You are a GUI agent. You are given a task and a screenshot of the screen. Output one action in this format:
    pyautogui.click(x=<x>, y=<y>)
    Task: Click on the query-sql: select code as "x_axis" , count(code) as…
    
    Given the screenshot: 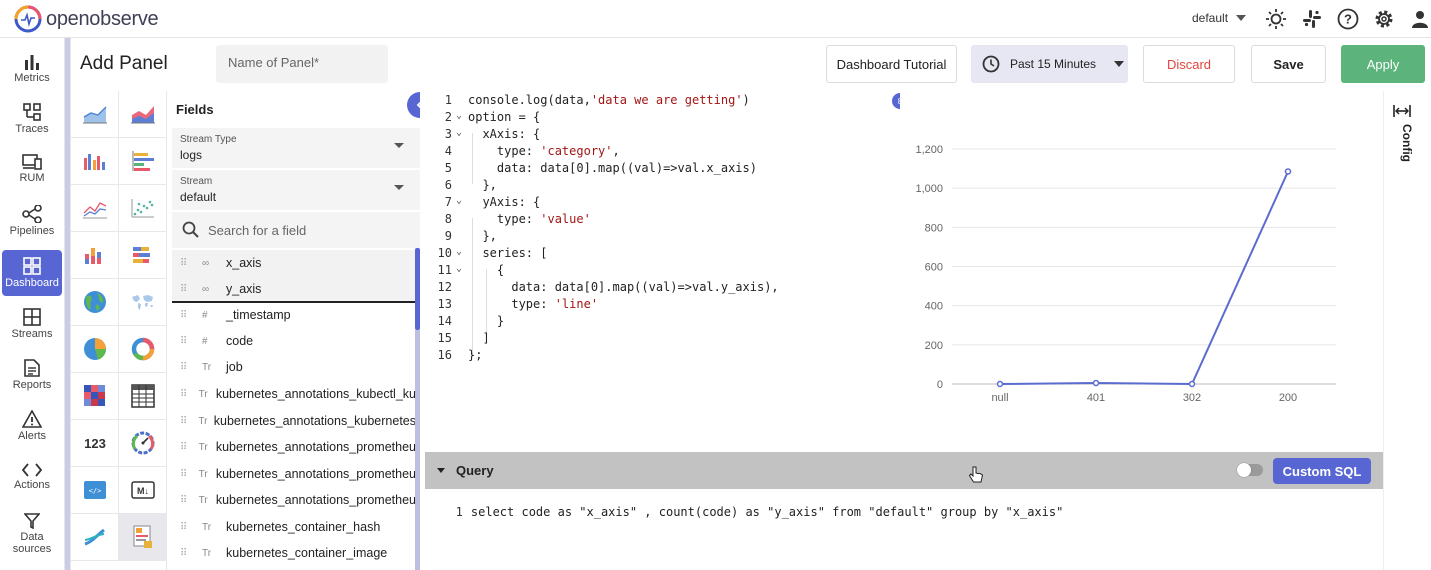 What is the action you would take?
    pyautogui.click(x=767, y=512)
    